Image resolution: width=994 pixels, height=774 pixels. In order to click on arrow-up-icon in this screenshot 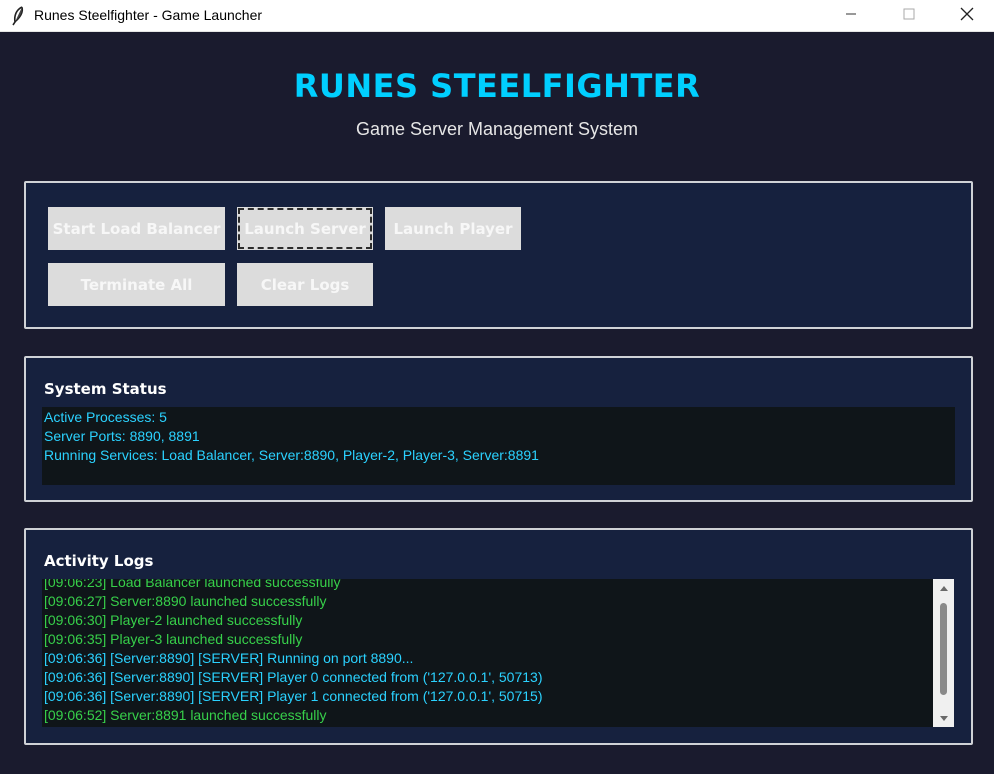, I will do `click(944, 588)`.